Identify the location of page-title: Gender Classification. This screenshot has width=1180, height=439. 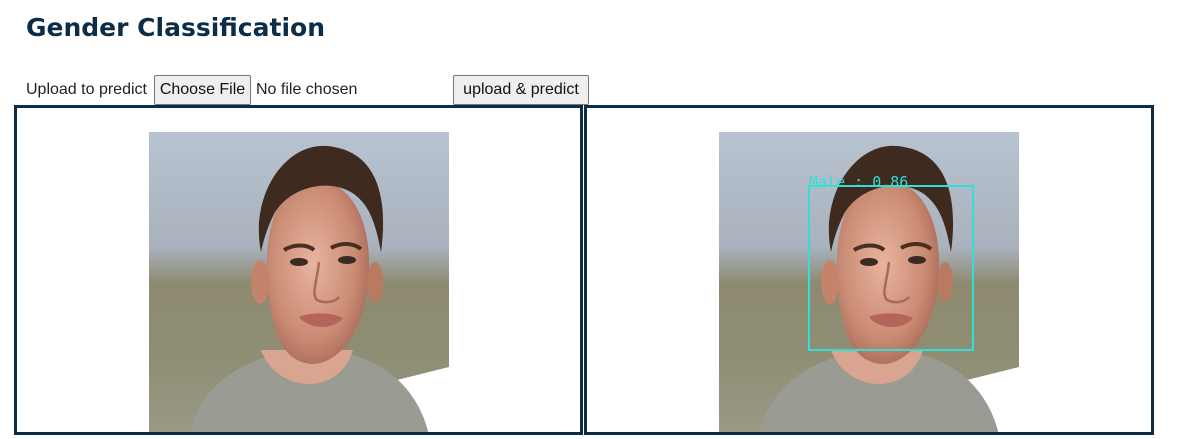
(175, 27).